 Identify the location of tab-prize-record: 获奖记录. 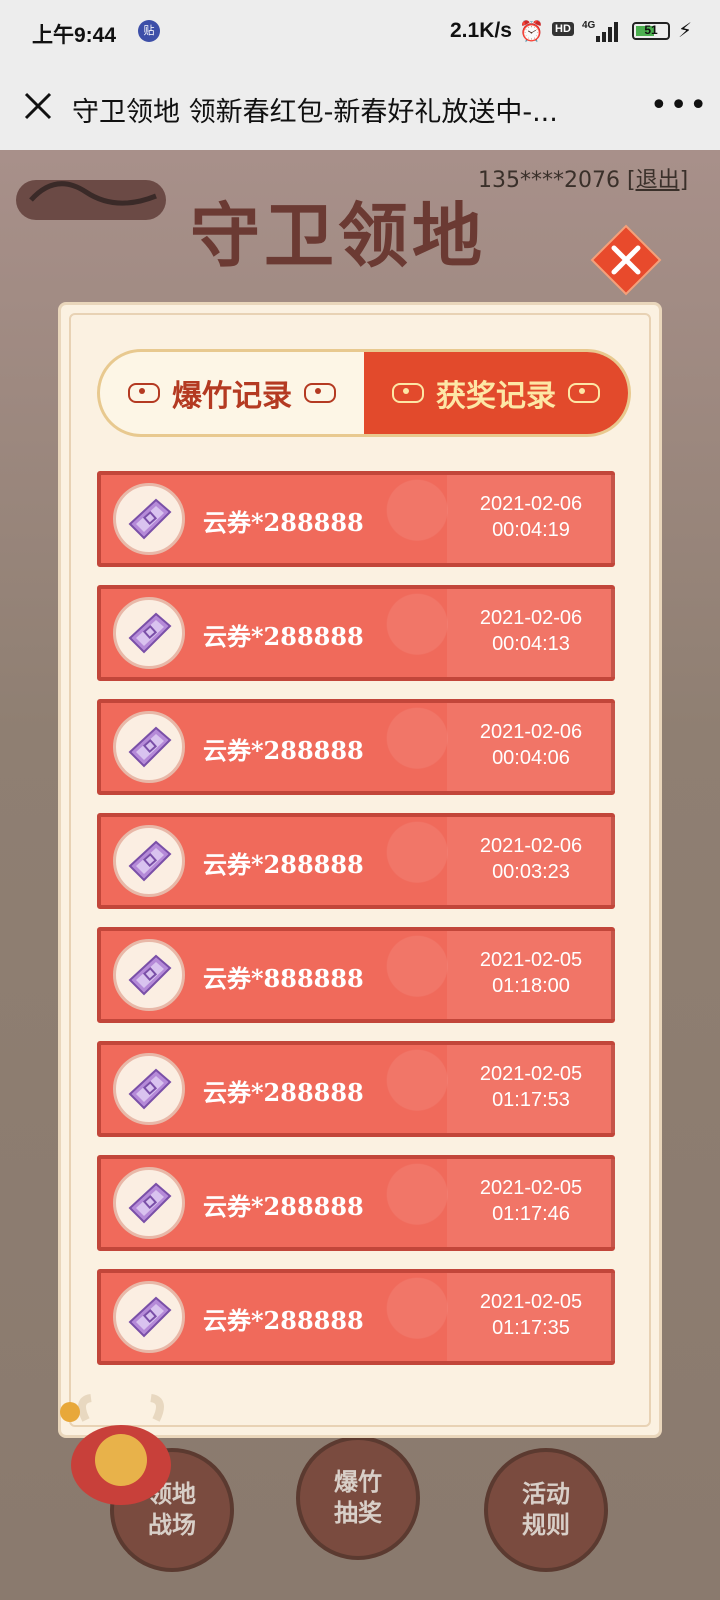
(496, 393).